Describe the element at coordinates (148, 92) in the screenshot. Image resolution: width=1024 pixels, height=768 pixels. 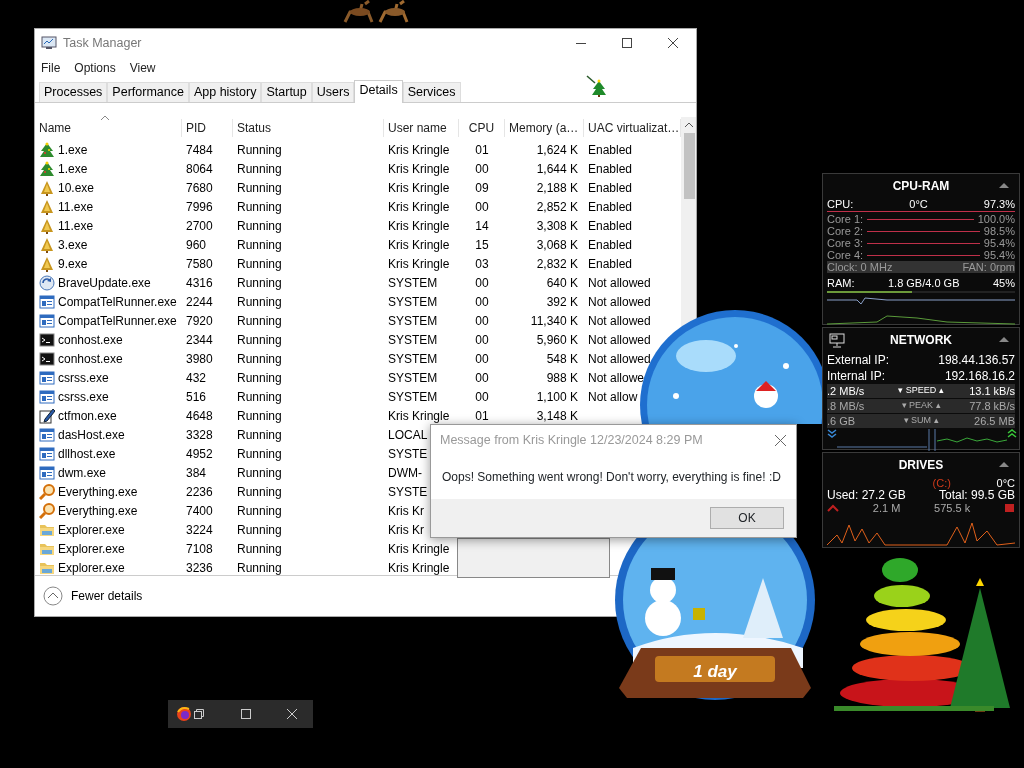
I see `tab: Performance` at that location.